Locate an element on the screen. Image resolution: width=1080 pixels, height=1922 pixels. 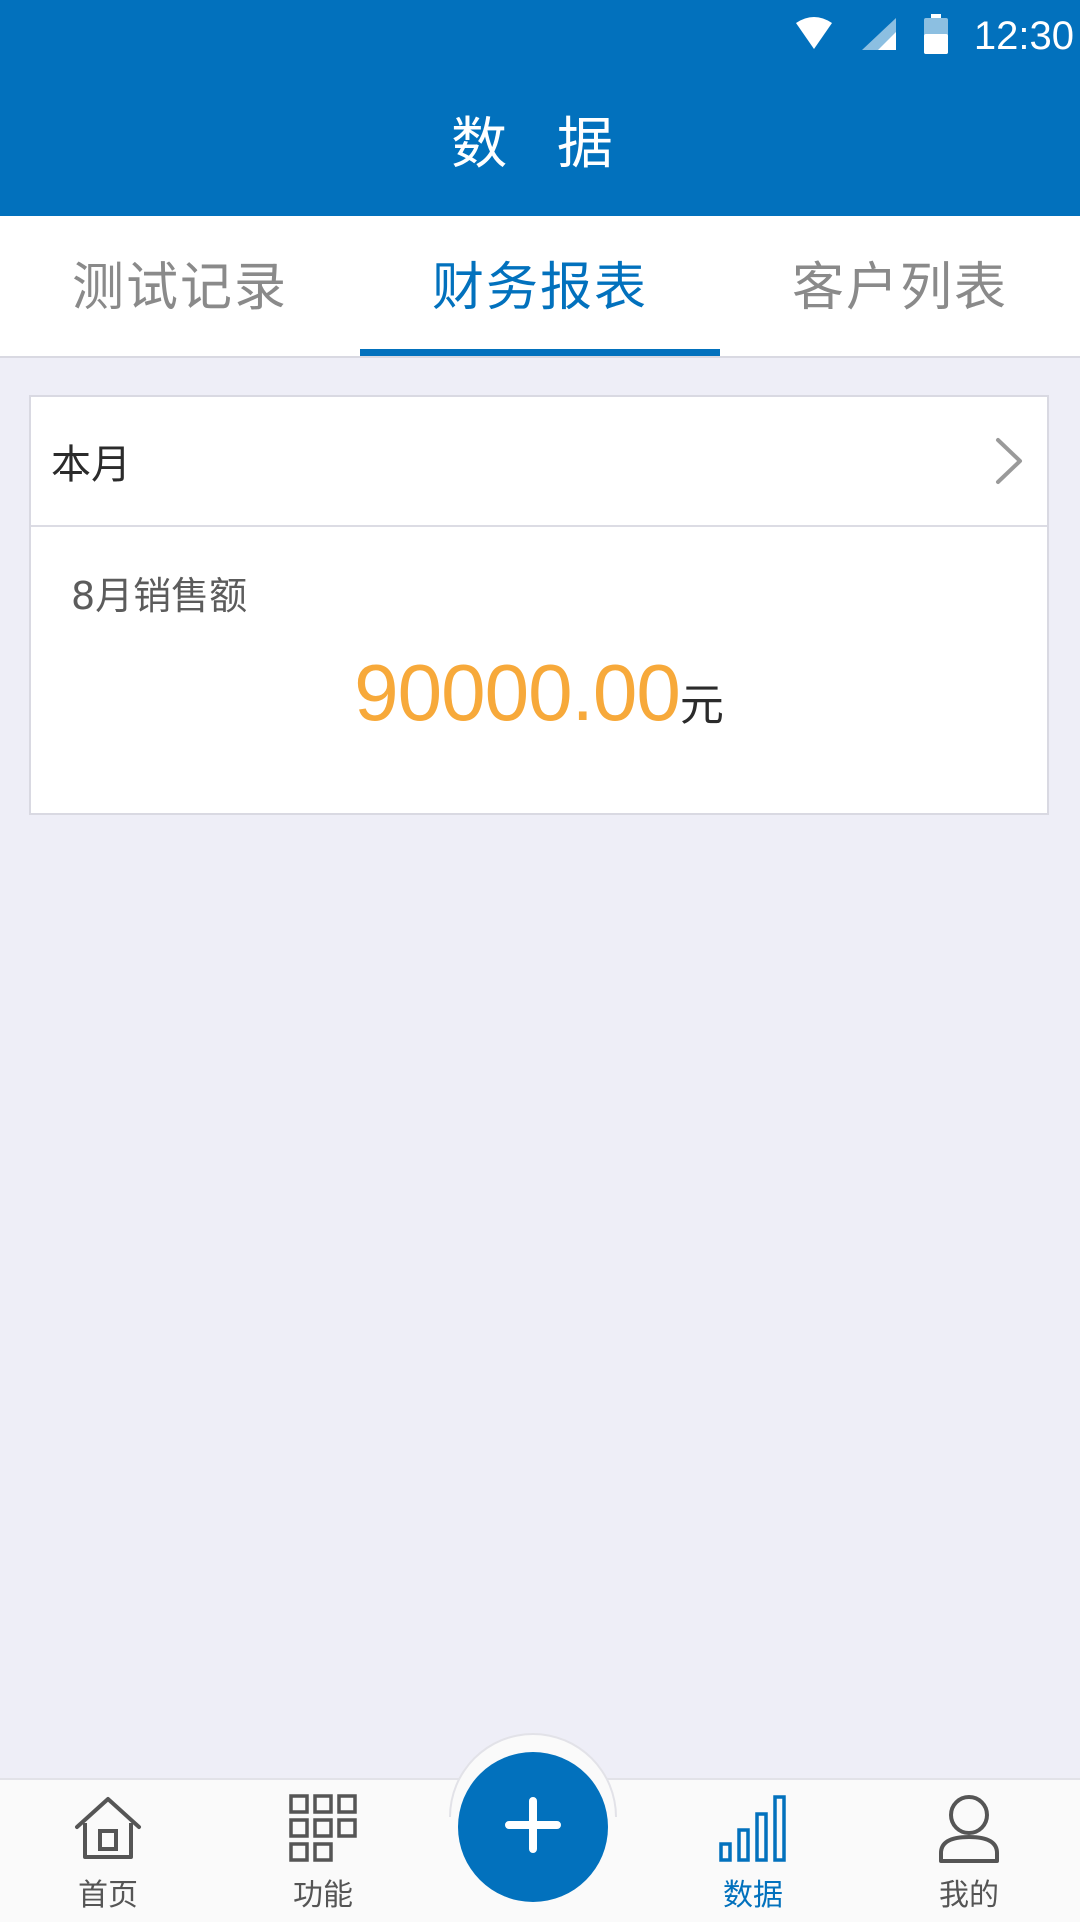
period-label: 本月 is located at coordinates (91, 465).